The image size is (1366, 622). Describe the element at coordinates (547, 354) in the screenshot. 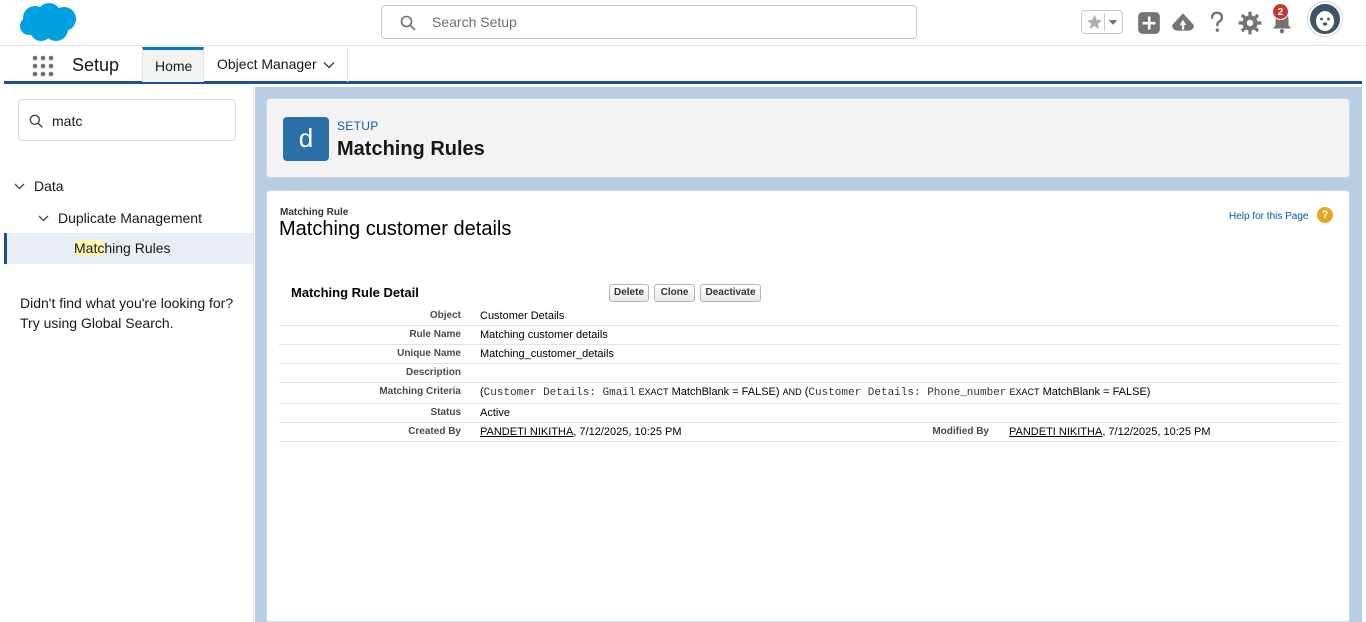

I see `field-value: Matching_customer_details` at that location.